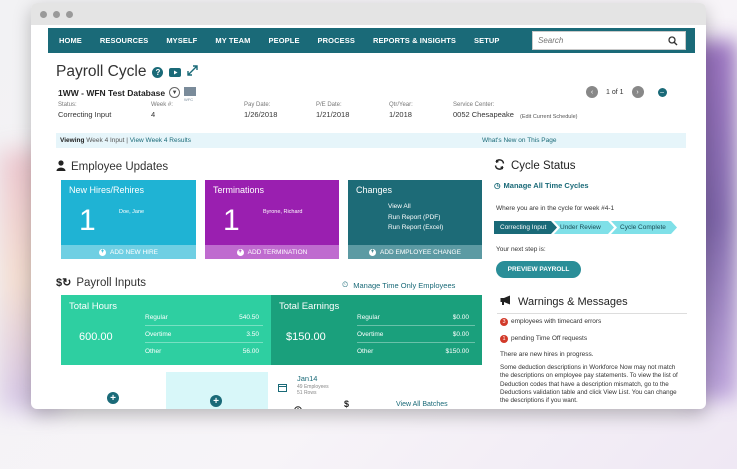 The width and height of the screenshot is (737, 469). I want to click on collapse-icon: –, so click(662, 92).